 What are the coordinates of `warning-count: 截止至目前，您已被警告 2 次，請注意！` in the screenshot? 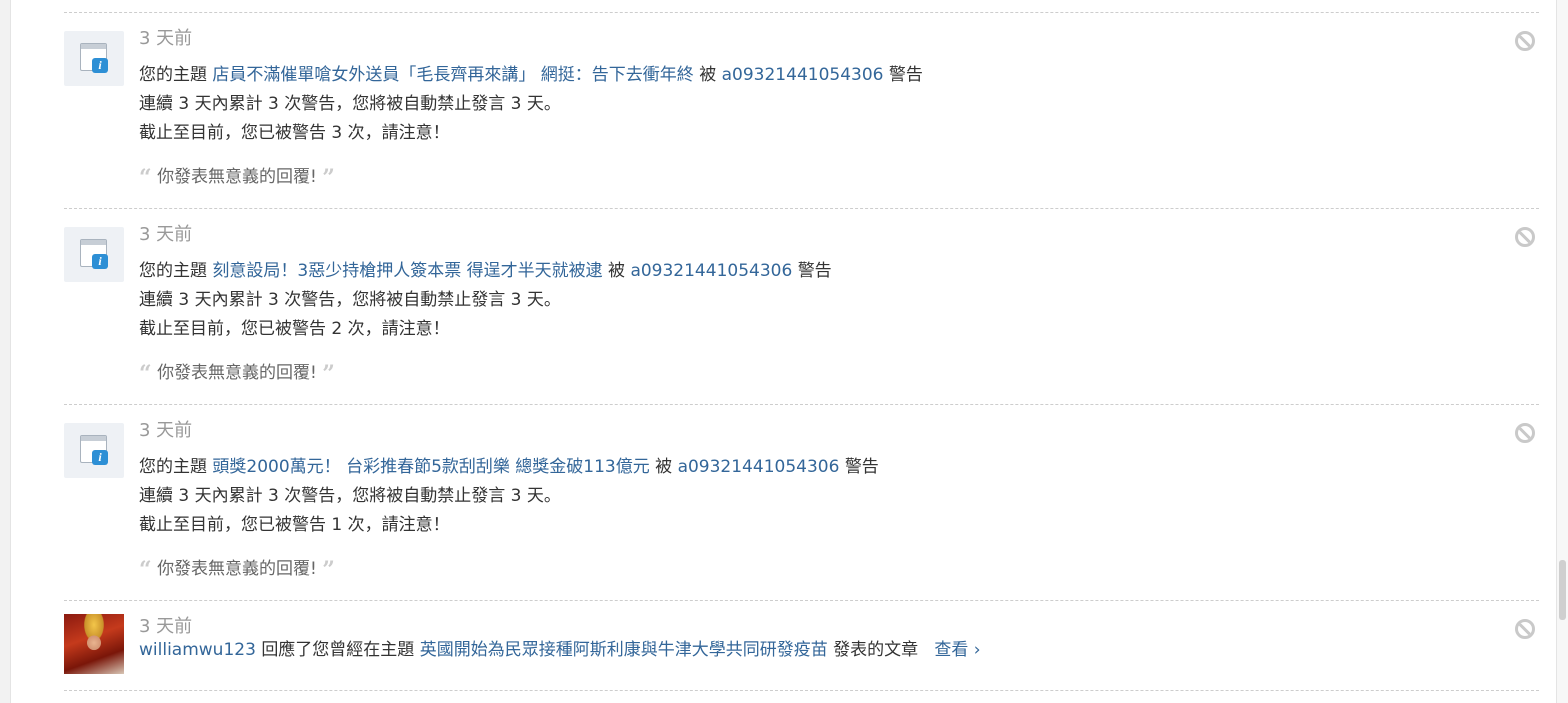 It's located at (294, 329).